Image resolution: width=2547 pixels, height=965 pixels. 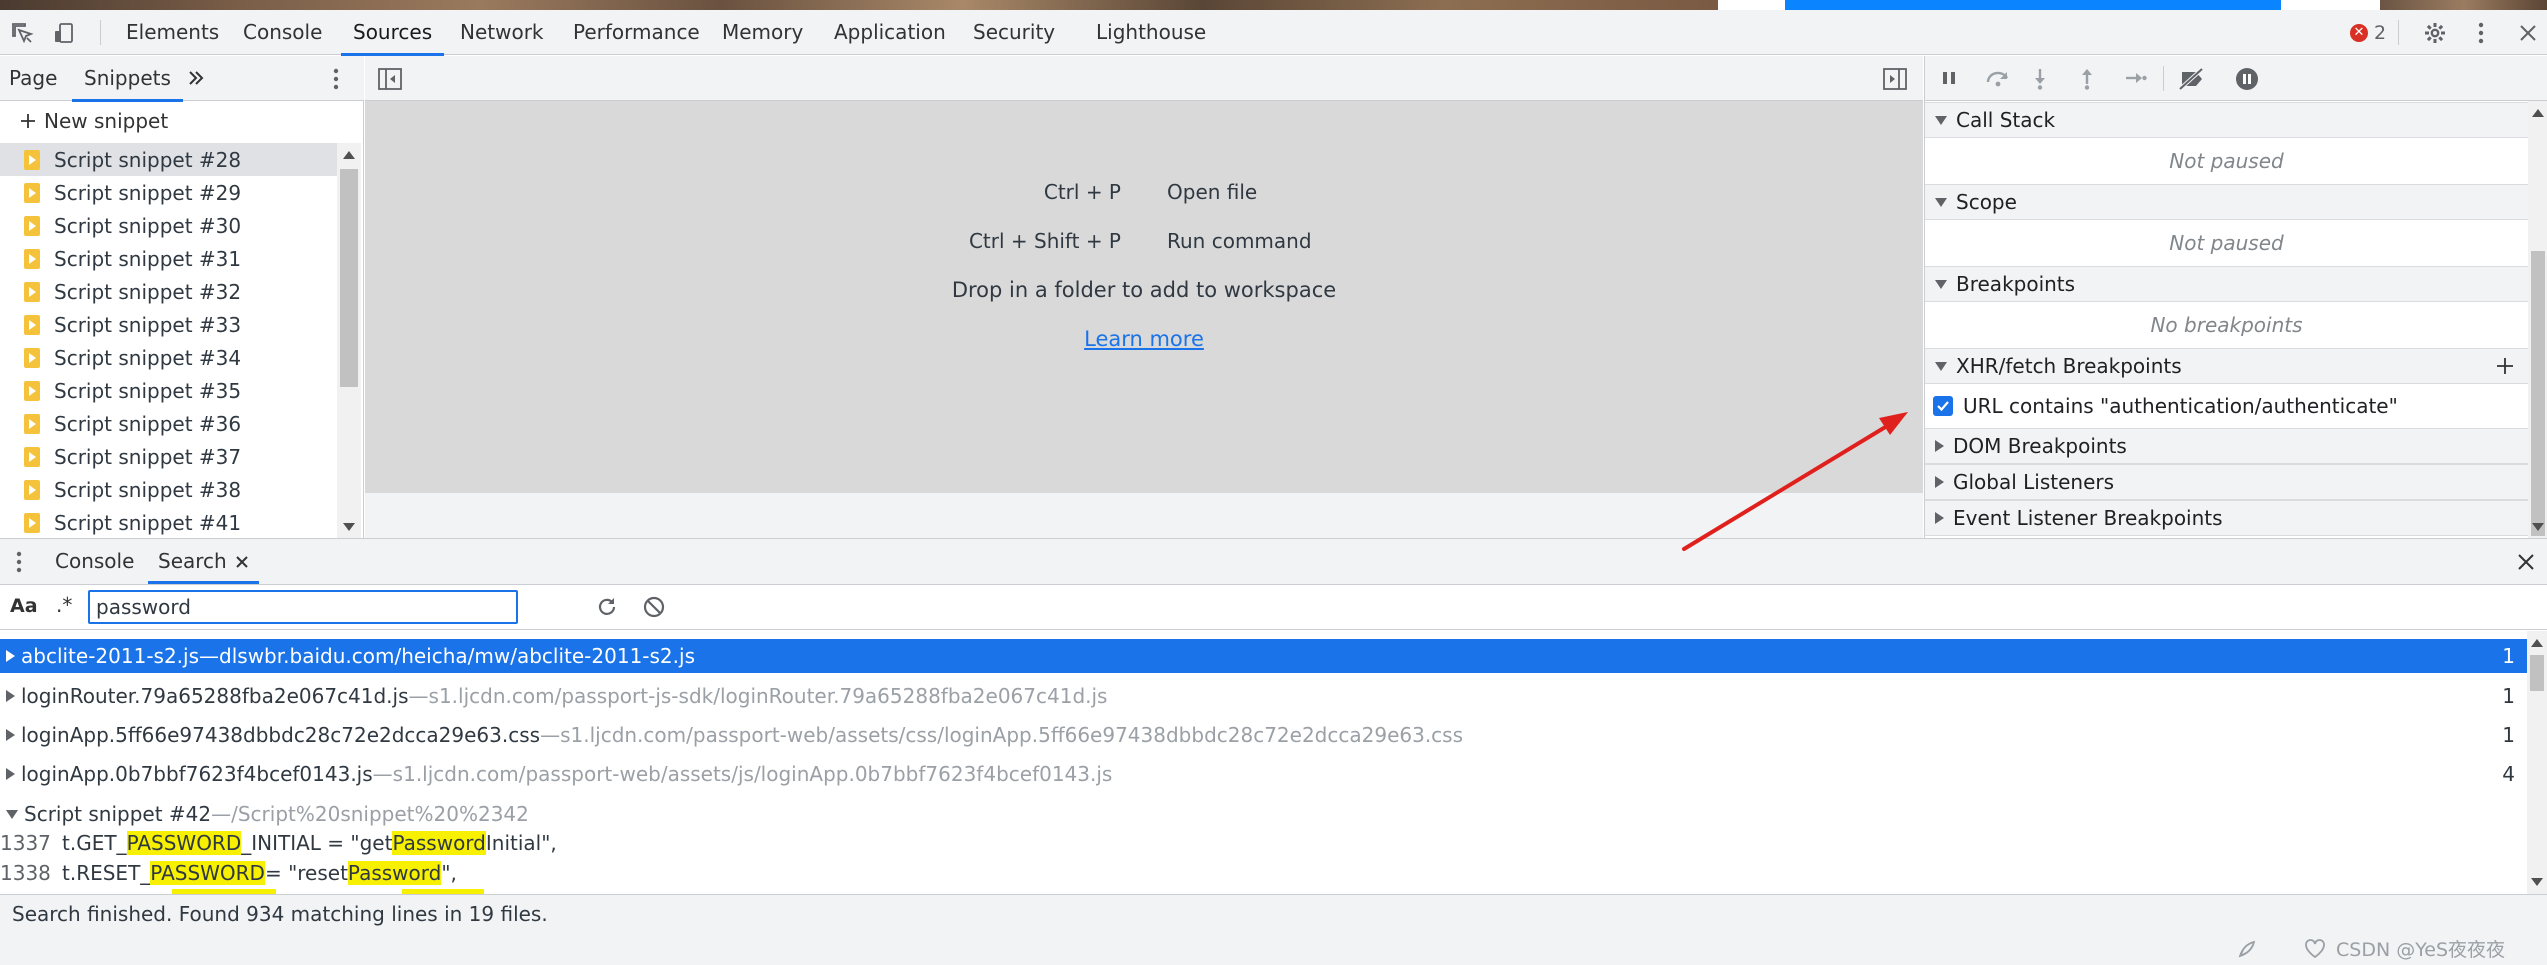 I want to click on close-tab-icon, so click(x=242, y=562).